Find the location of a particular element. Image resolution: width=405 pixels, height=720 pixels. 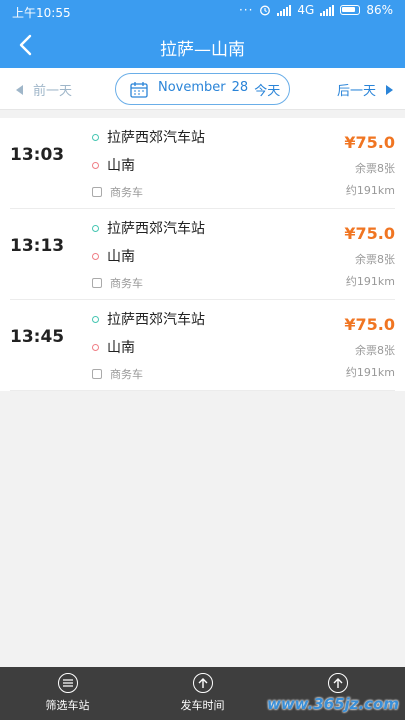

dots-icon: ··· is located at coordinates (246, 10).